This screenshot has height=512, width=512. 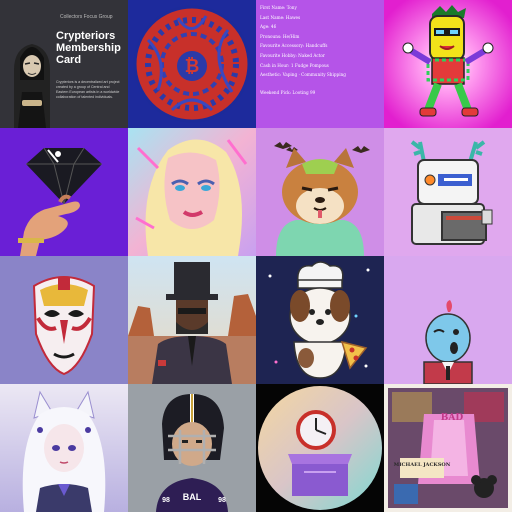 I want to click on pastel-portrait-art, so click(x=192, y=192).